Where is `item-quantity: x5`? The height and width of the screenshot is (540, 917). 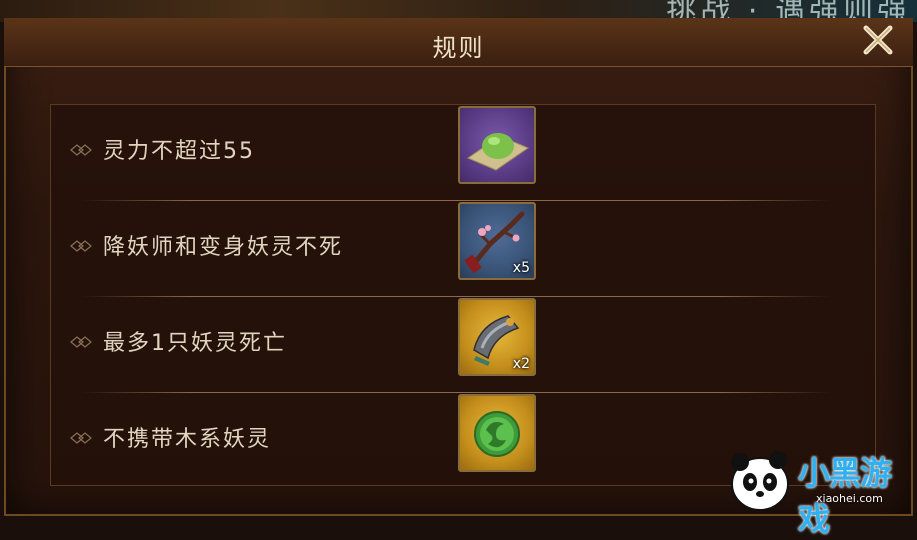
item-quantity: x5 is located at coordinates (521, 268).